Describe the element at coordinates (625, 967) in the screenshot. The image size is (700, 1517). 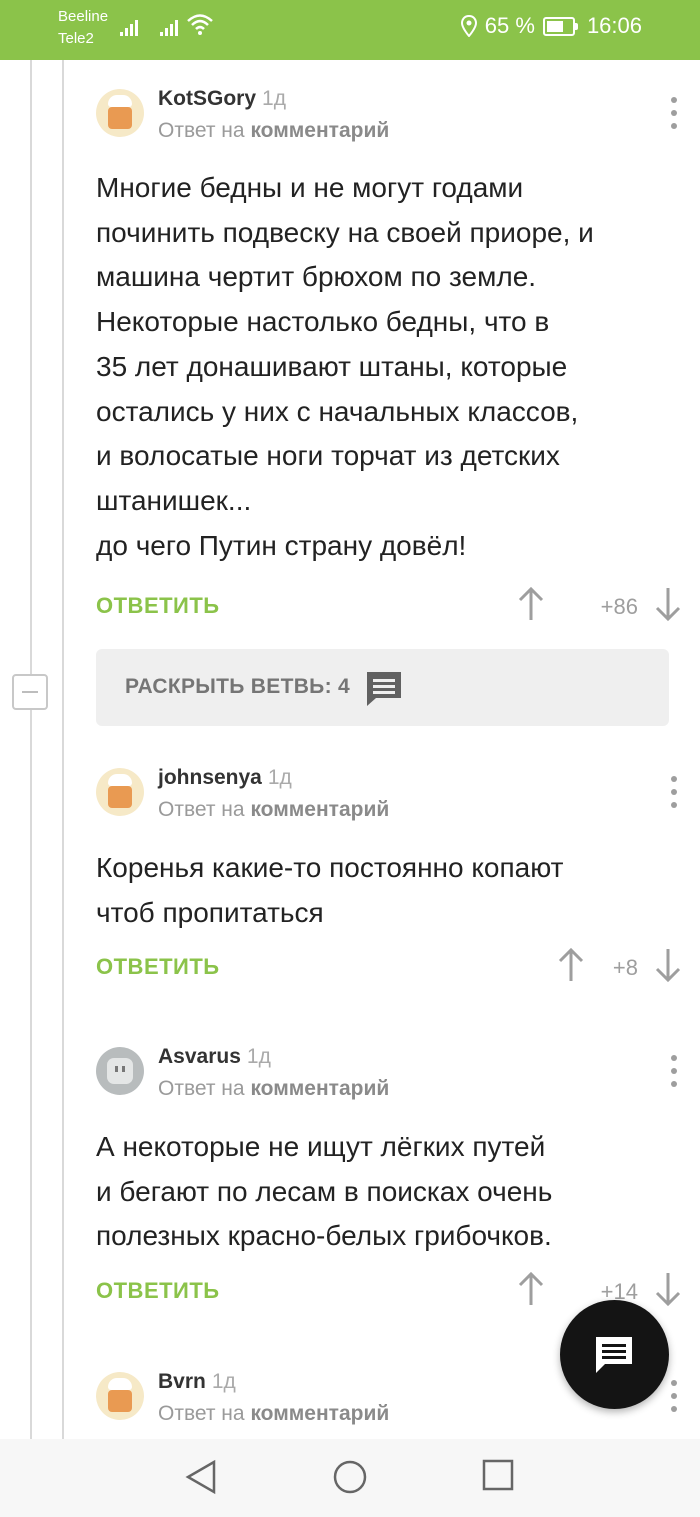
I see `vote-score: +8` at that location.